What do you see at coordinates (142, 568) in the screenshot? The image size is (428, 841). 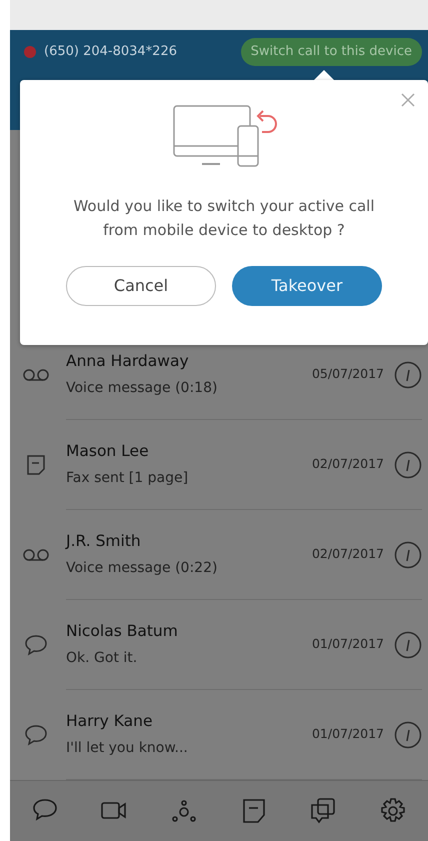 I see `message-preview: Voice message (0:22)` at bounding box center [142, 568].